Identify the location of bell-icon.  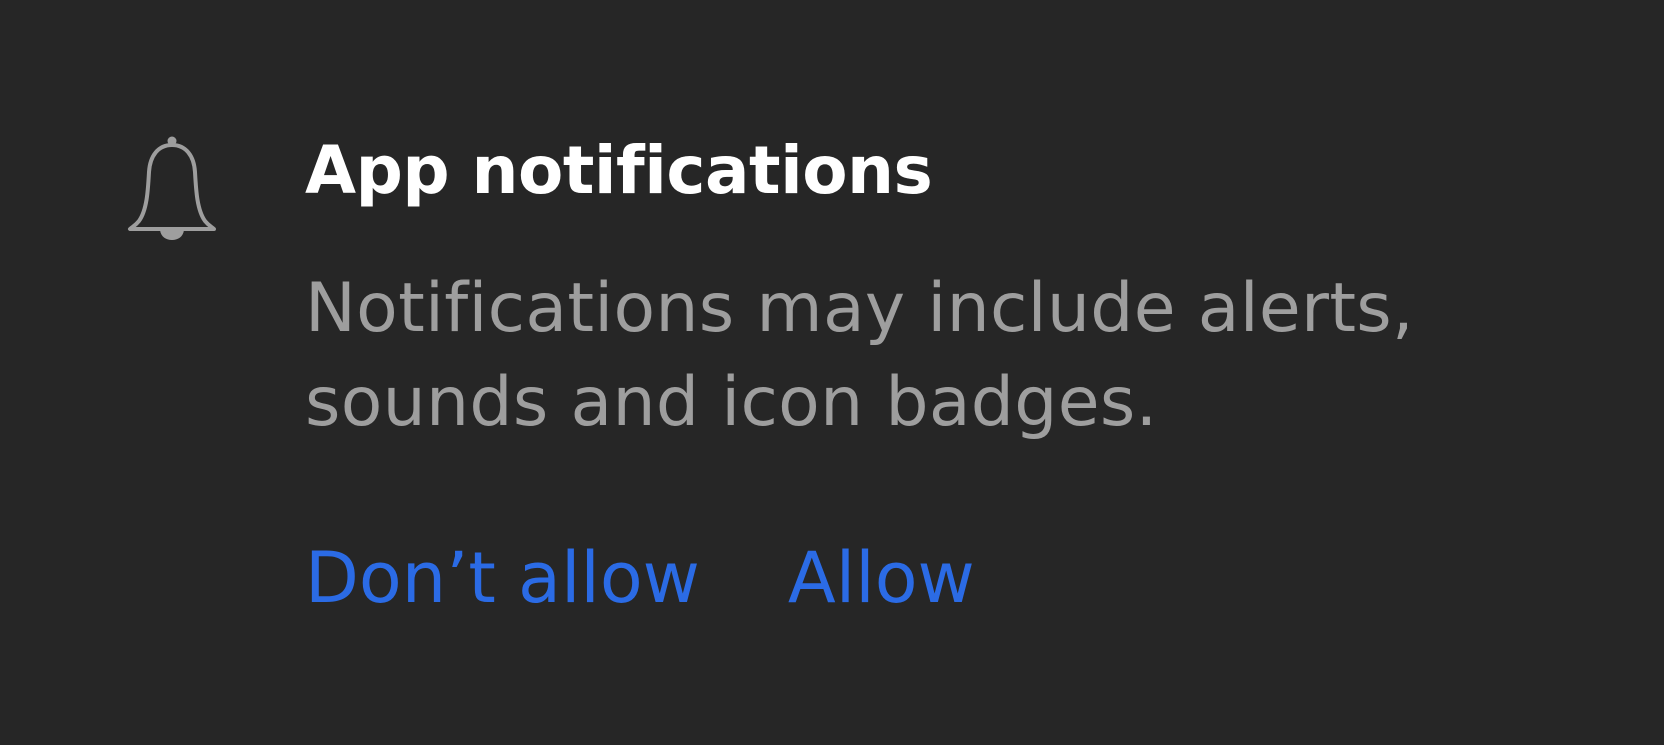
(172, 188).